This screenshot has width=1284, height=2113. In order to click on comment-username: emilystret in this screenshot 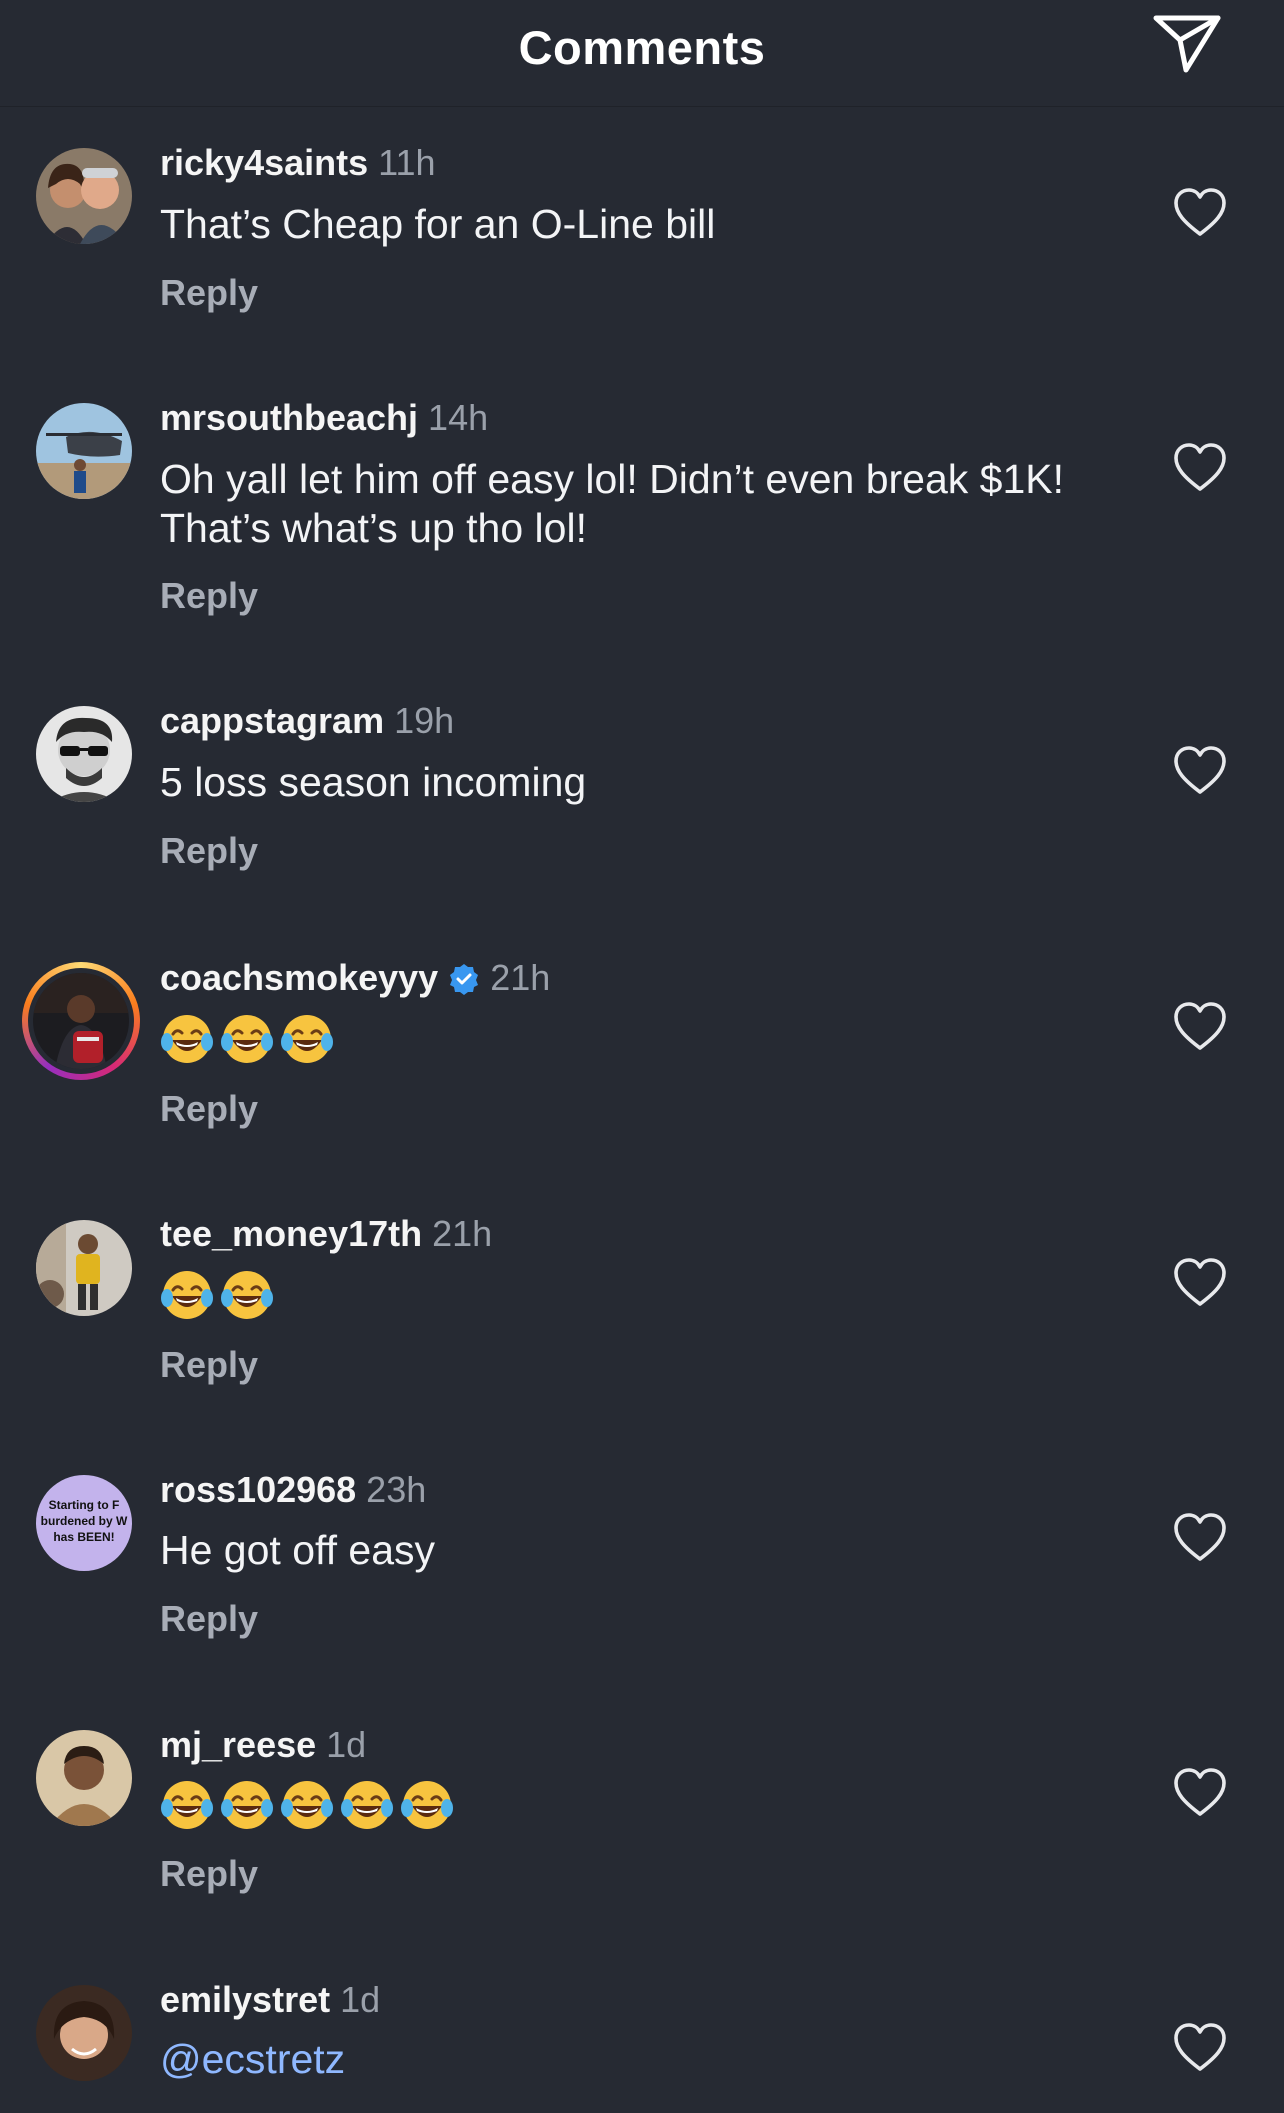, I will do `click(245, 1999)`.